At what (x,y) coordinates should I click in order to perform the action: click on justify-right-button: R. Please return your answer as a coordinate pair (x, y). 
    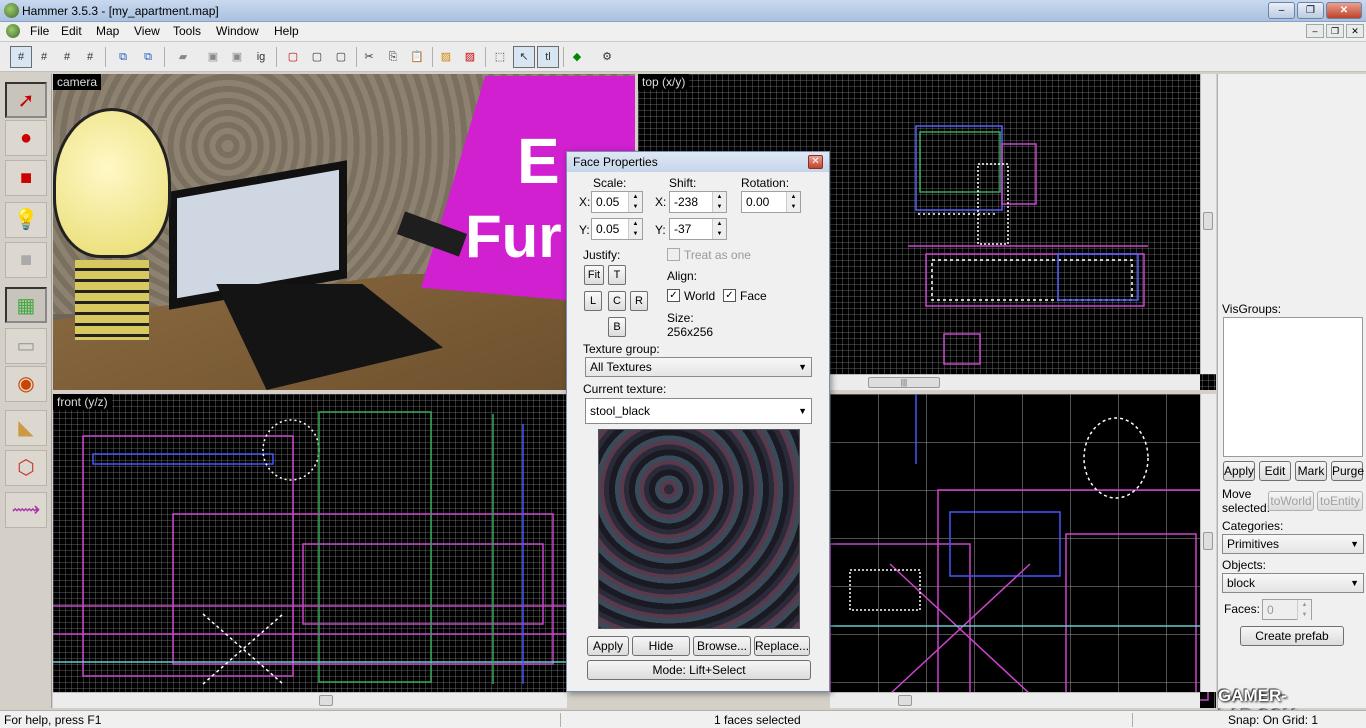
    Looking at the image, I should click on (639, 301).